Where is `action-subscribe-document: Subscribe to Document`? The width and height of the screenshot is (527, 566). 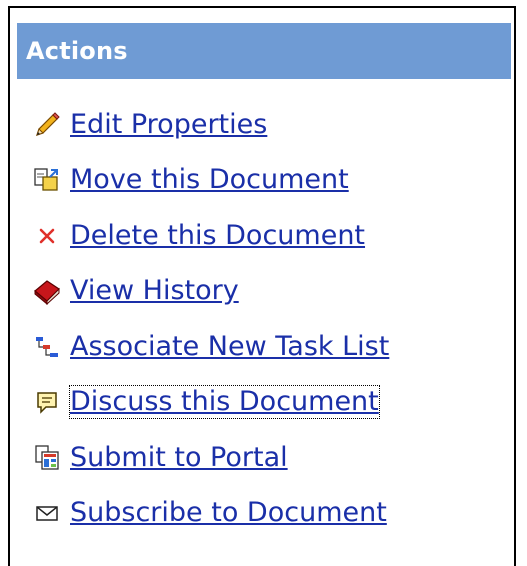
action-subscribe-document: Subscribe to Document is located at coordinates (268, 514).